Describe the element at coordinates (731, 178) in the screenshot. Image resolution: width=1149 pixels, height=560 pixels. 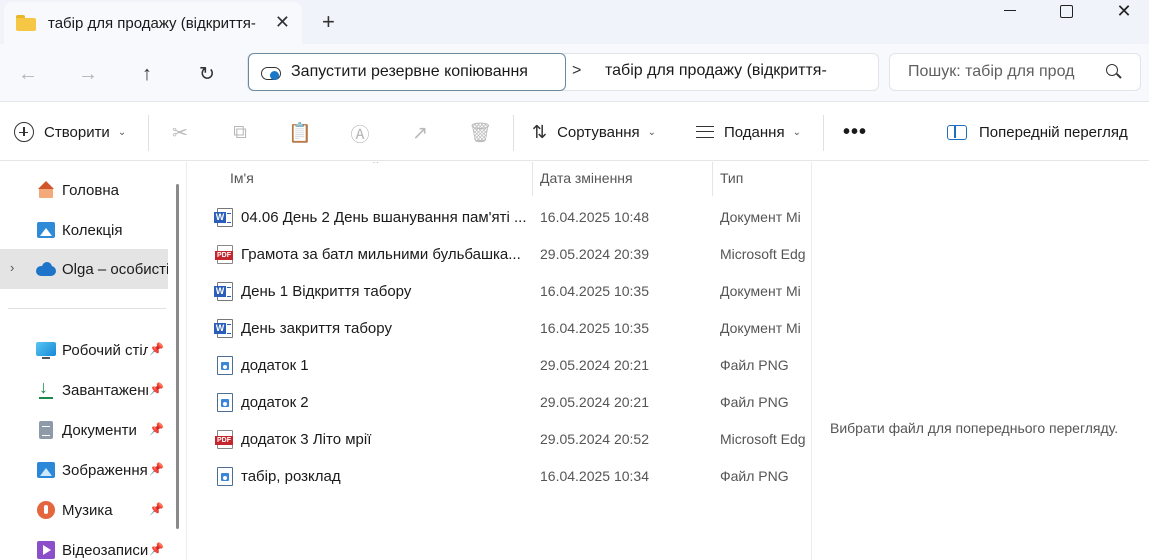
I see `column-header-type: Тип` at that location.